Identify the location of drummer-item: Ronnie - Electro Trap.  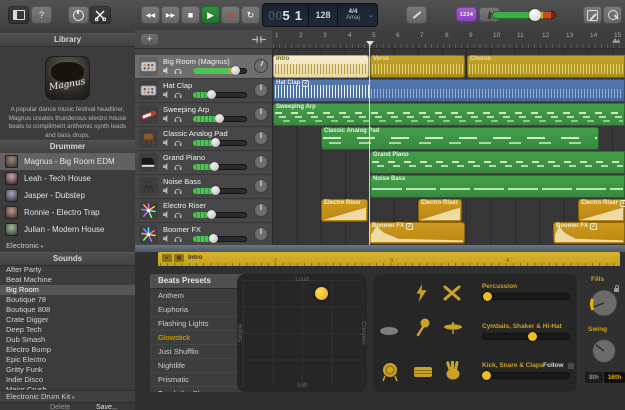
(67, 212).